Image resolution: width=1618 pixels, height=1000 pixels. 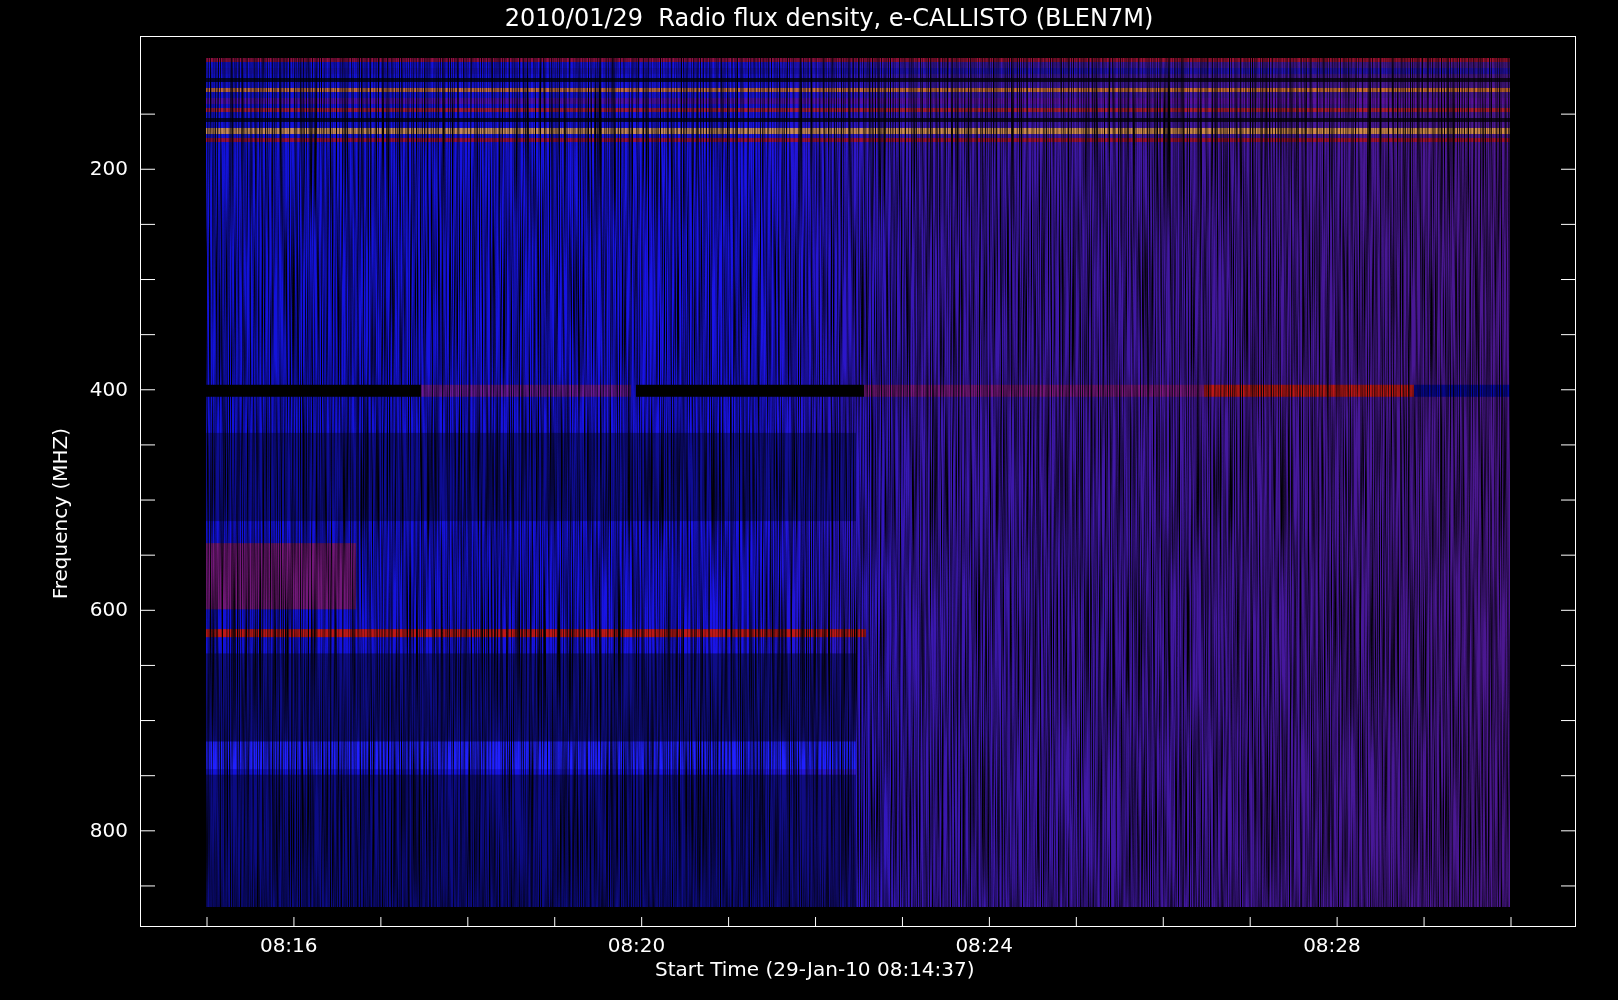 I want to click on x-axis-label: Start Time (29-Jan-10 08:14:37), so click(x=815, y=969).